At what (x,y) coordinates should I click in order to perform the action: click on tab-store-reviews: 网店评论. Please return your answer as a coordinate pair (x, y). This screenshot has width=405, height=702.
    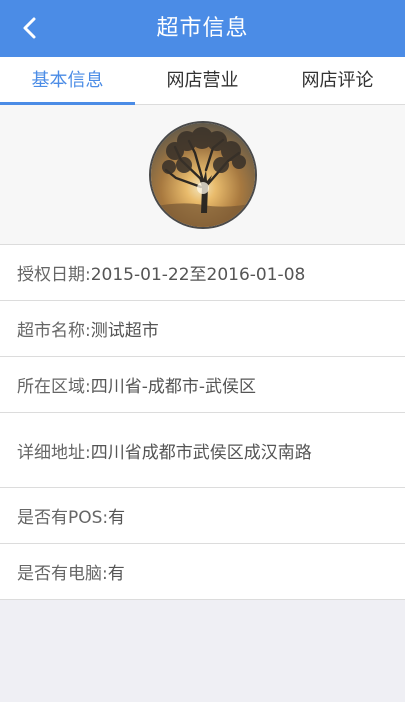
    Looking at the image, I should click on (337, 80).